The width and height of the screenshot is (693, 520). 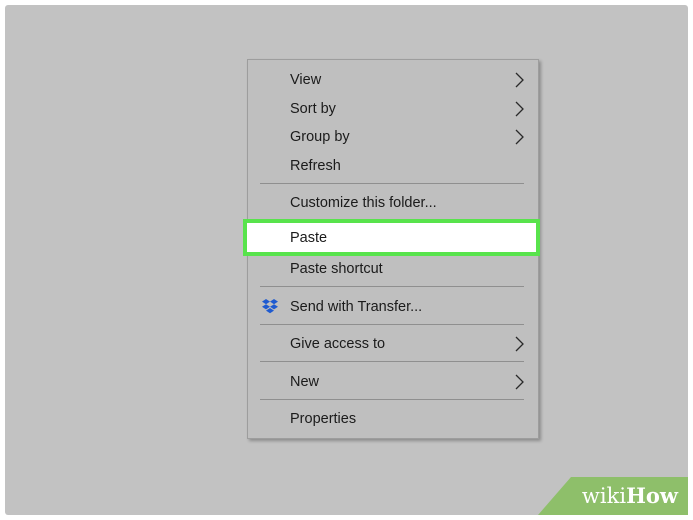 I want to click on menu-item-properties: Properties, so click(x=393, y=419).